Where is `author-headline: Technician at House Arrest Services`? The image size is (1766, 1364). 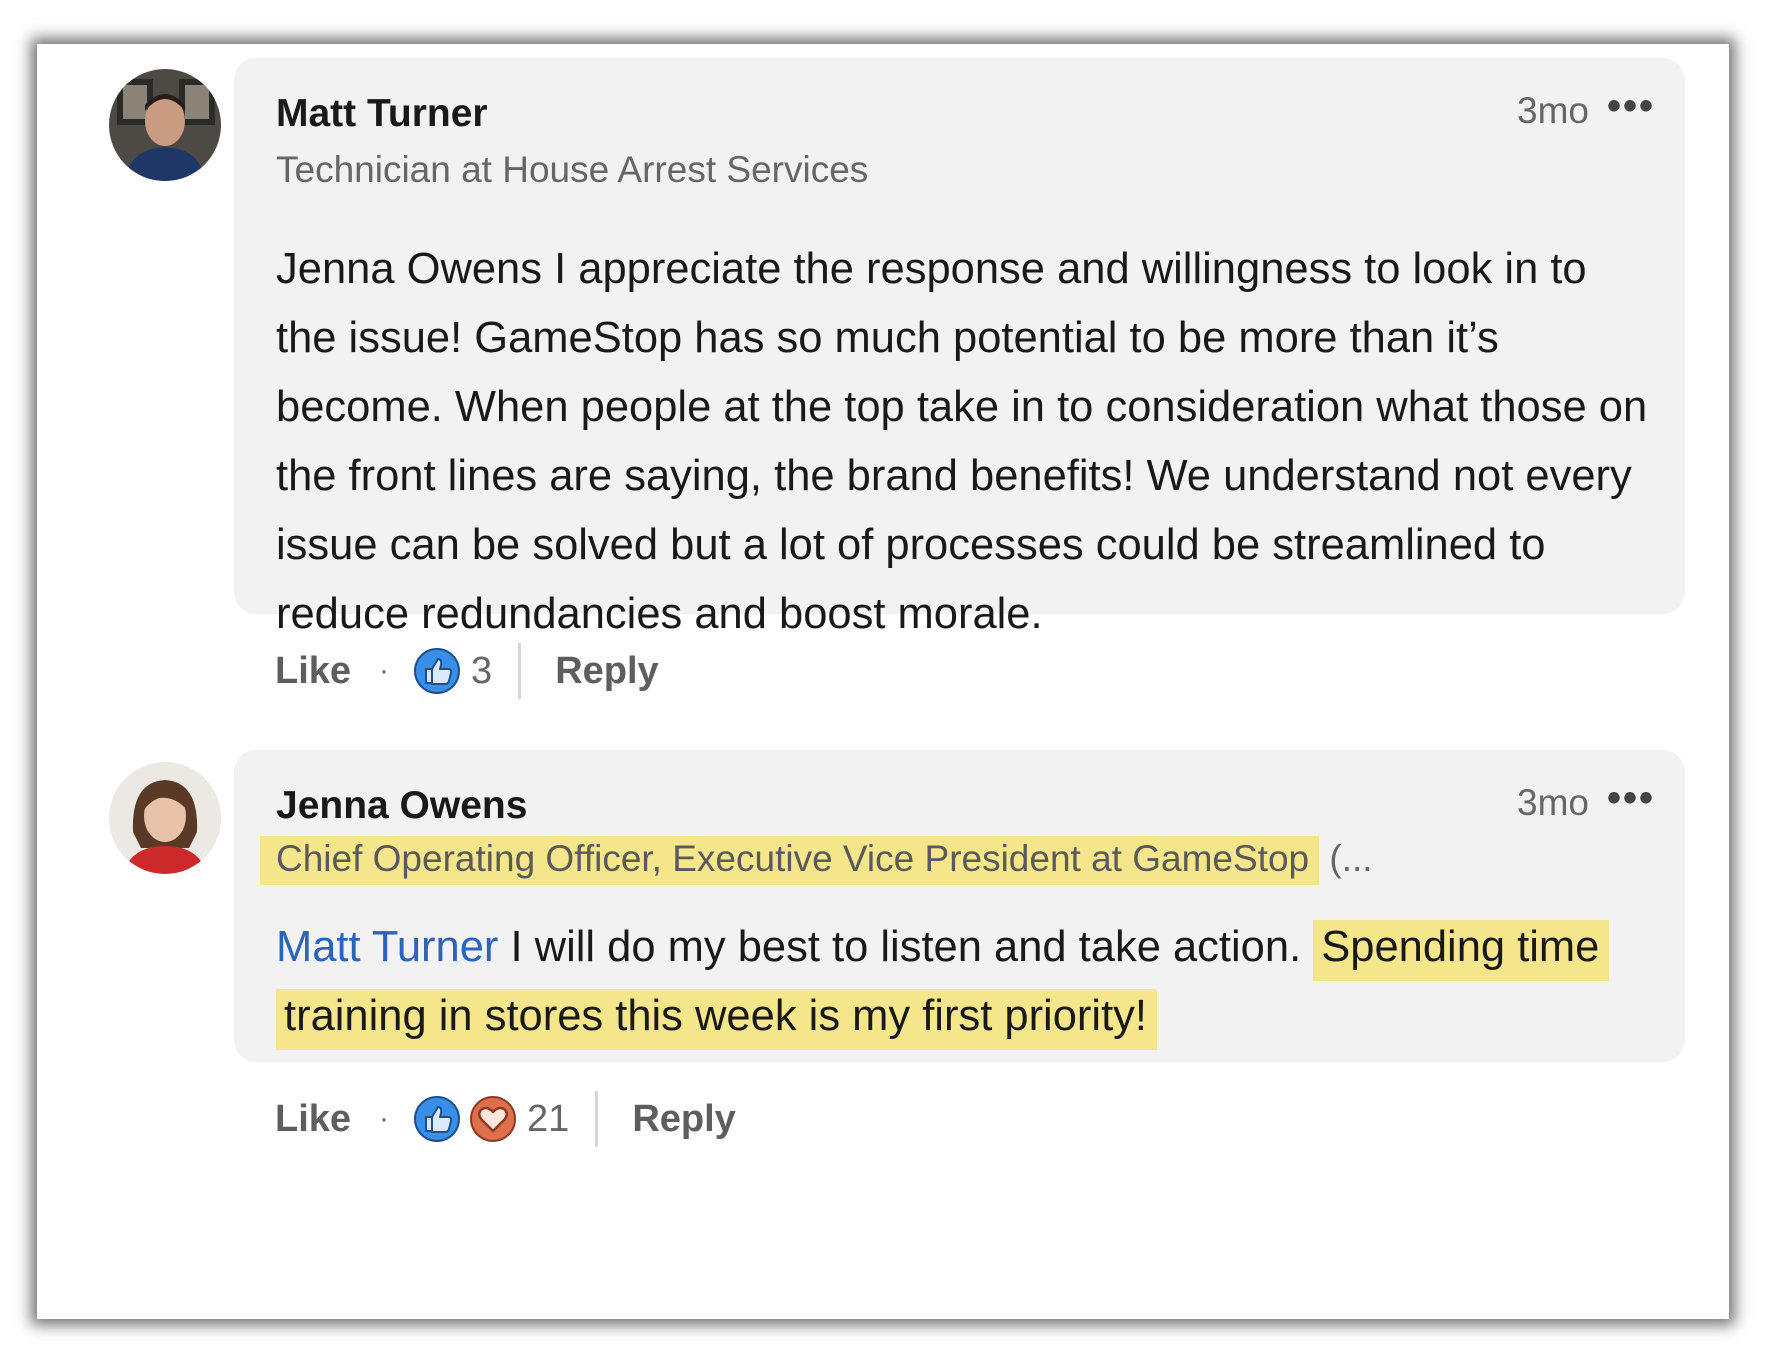 author-headline: Technician at House Arrest Services is located at coordinates (572, 169).